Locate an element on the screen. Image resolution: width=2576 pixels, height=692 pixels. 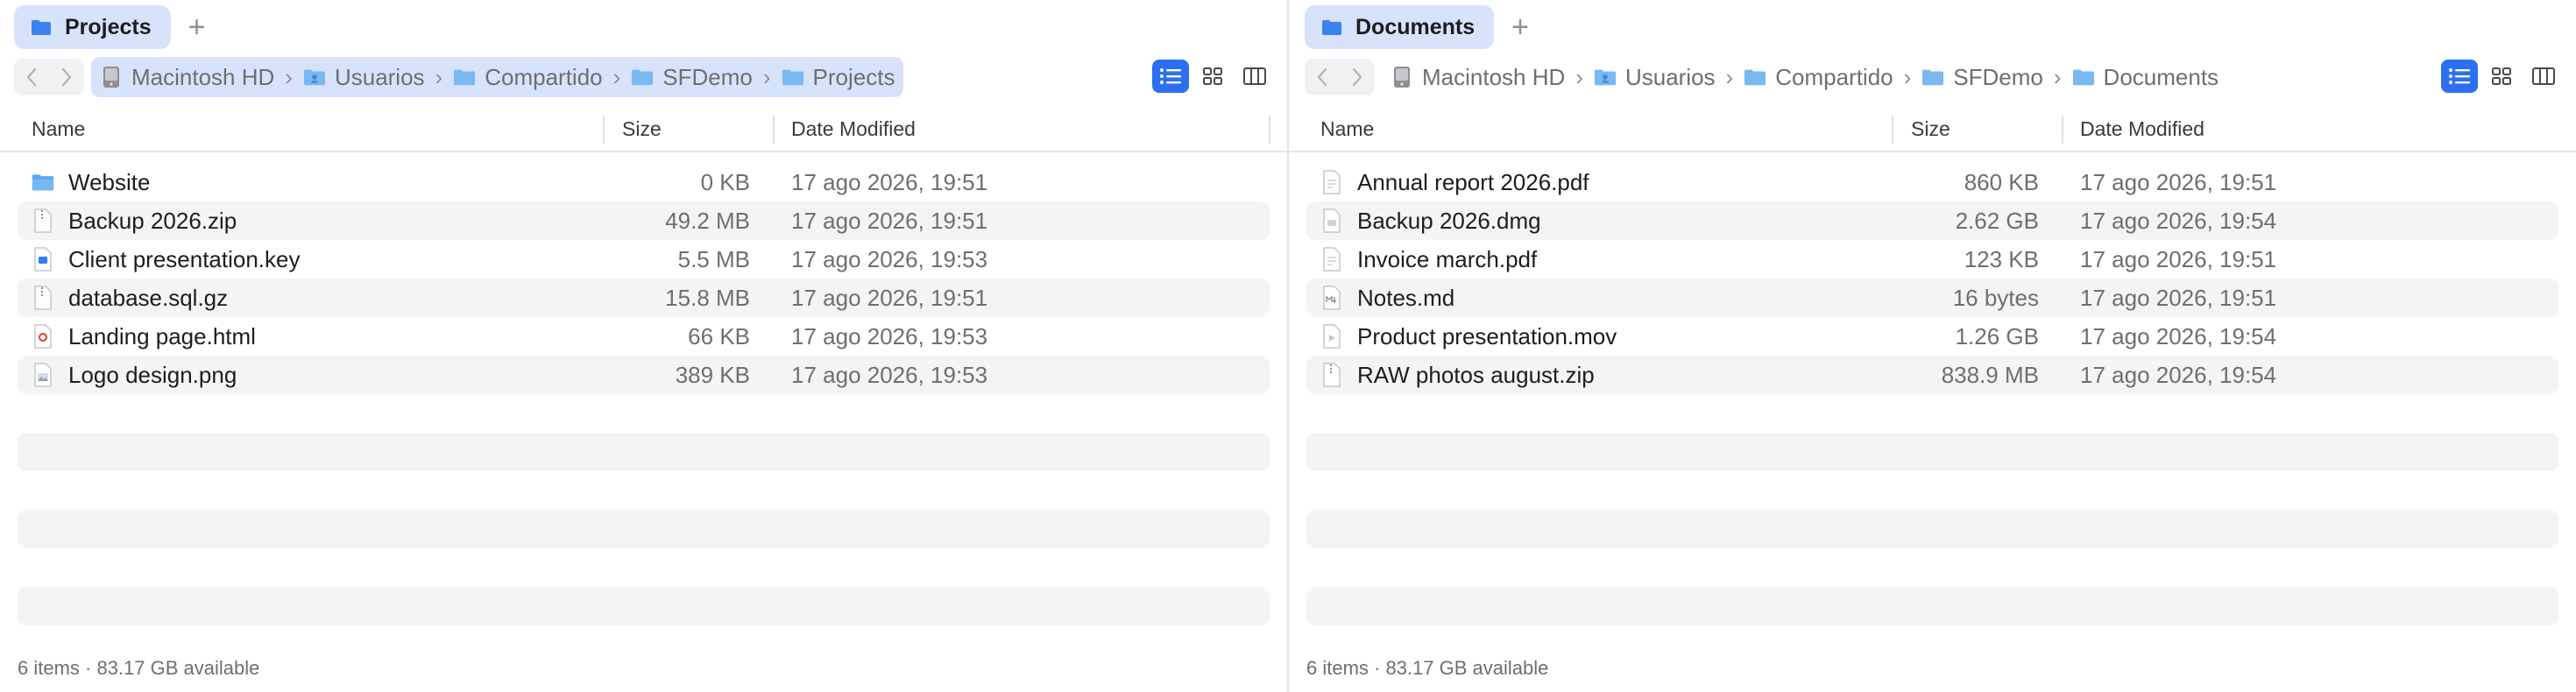
archive-file-icon is located at coordinates (43, 298).